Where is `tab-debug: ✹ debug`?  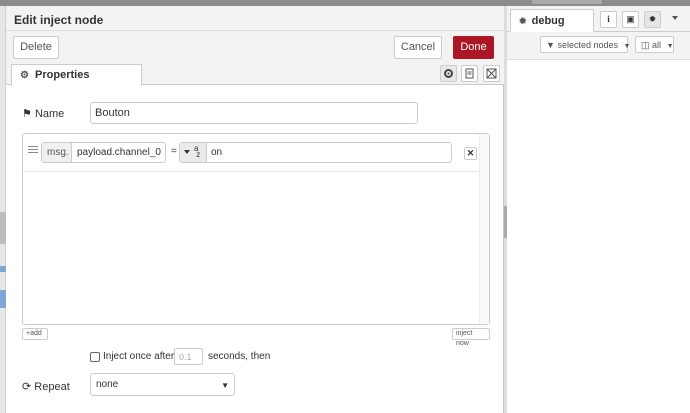 tab-debug: ✹ debug is located at coordinates (552, 20).